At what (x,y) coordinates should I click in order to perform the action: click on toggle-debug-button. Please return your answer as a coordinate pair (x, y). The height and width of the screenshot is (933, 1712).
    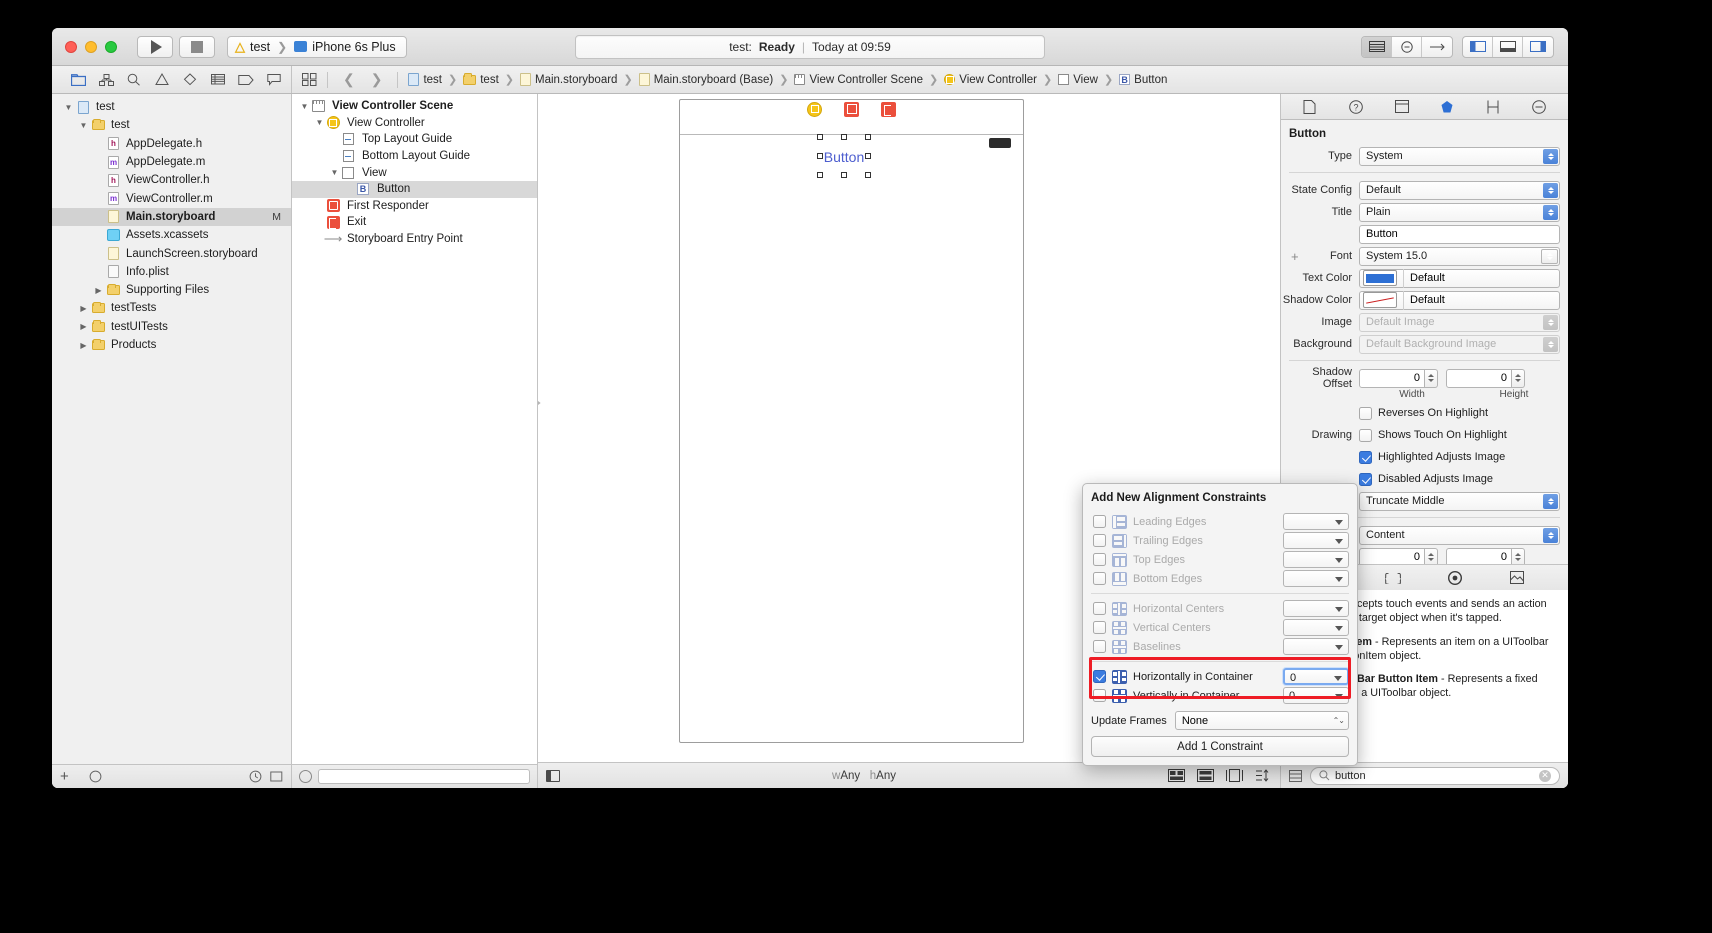
    Looking at the image, I should click on (1508, 46).